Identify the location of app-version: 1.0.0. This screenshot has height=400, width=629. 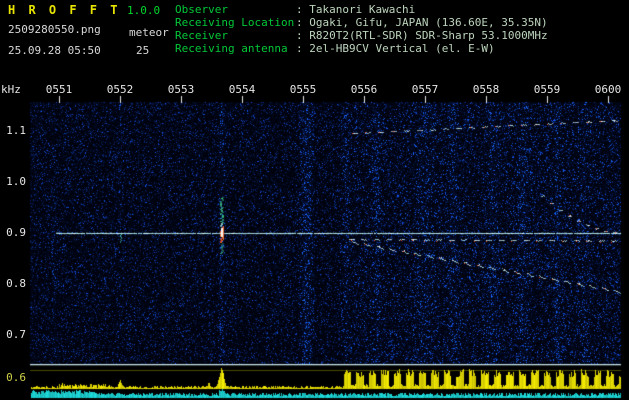
(144, 10).